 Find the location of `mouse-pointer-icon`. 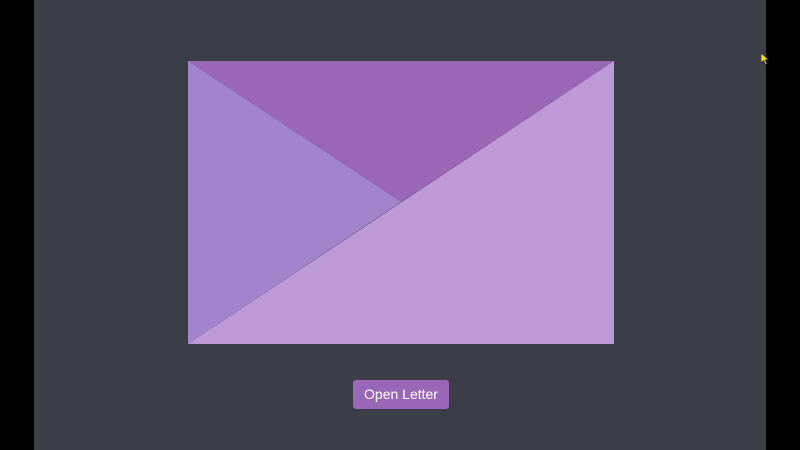

mouse-pointer-icon is located at coordinates (765, 59).